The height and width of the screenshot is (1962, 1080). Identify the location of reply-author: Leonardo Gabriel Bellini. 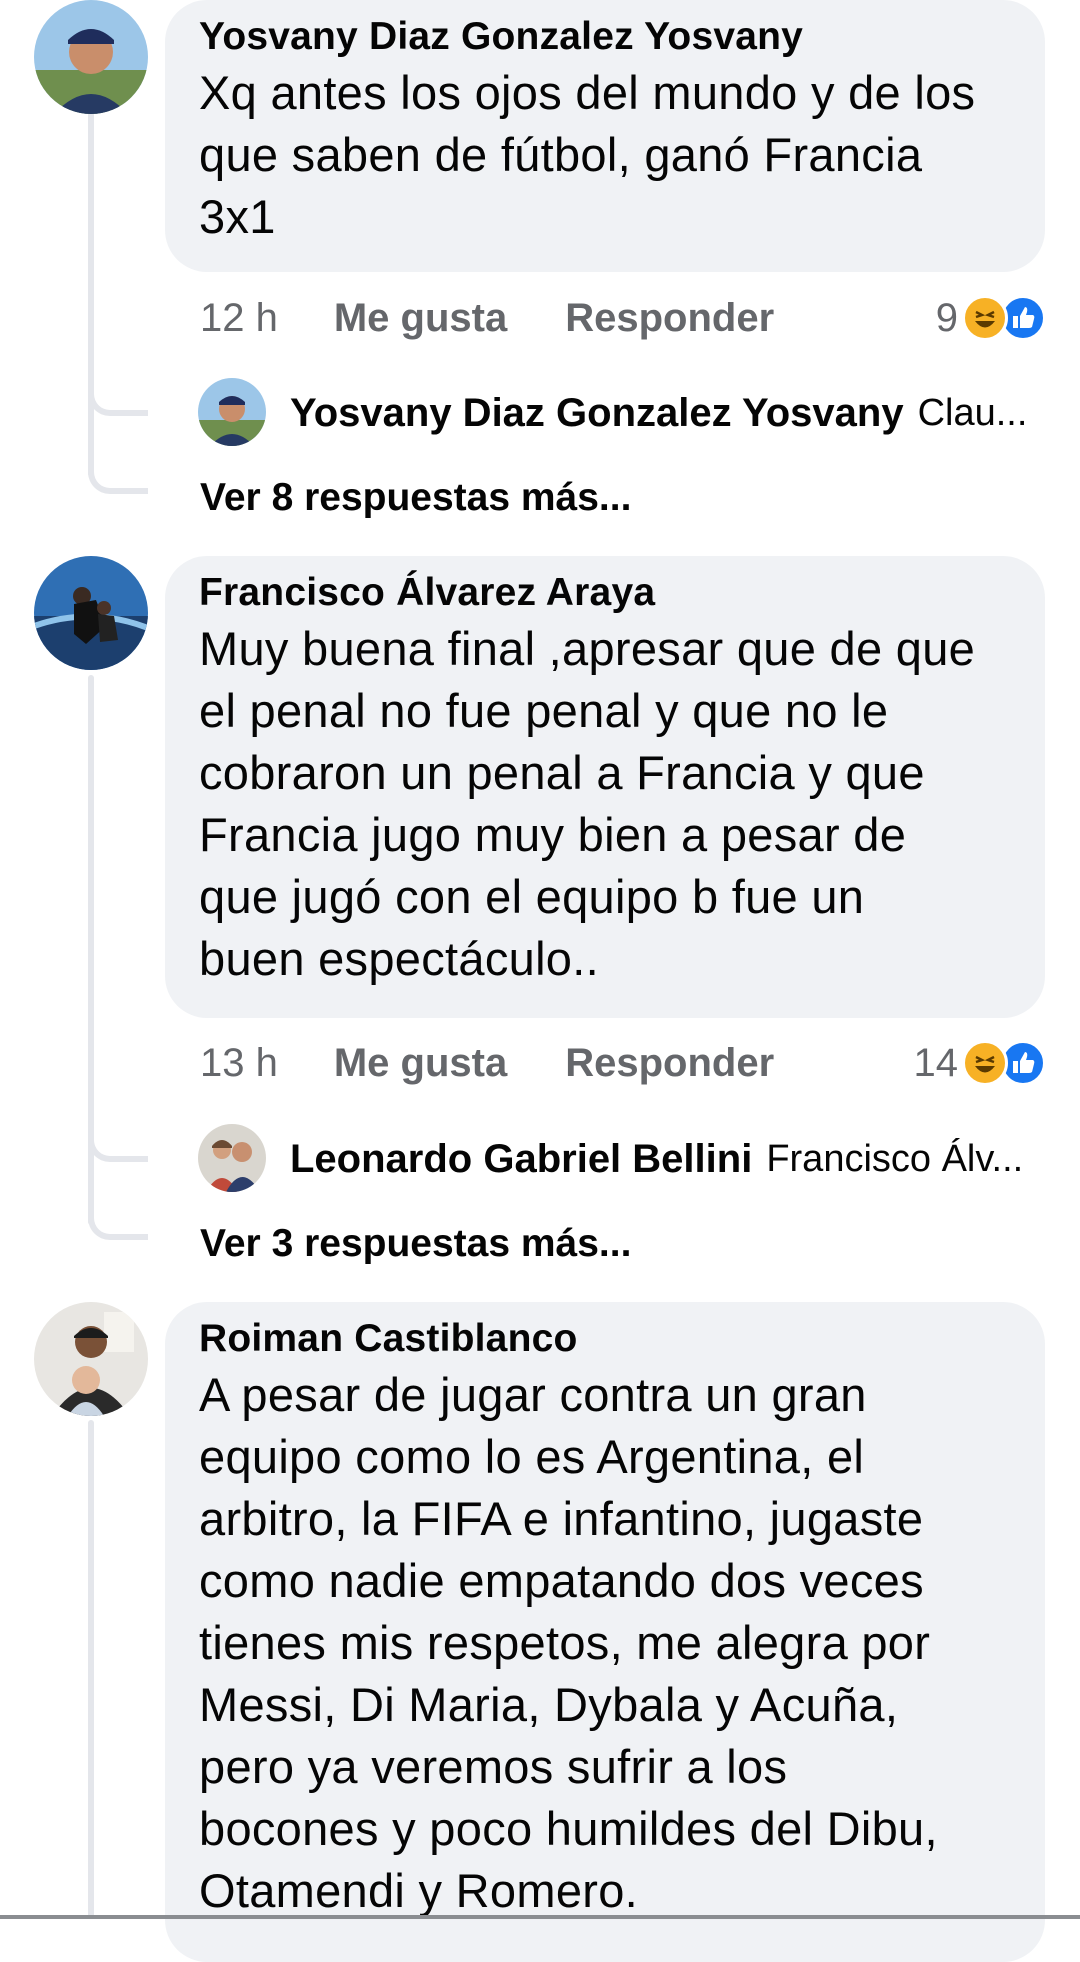
(521, 1159).